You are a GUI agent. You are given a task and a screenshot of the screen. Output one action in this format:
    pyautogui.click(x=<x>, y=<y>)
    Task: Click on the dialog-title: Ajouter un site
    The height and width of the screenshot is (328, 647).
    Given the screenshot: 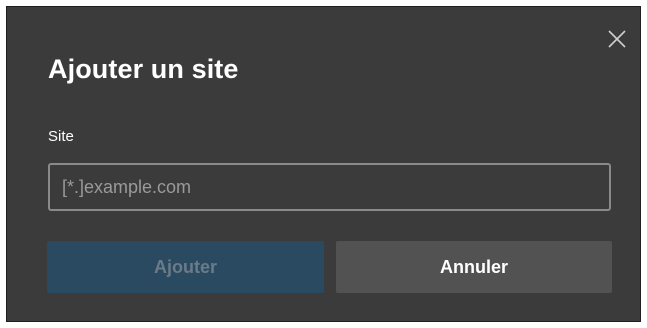 What is the action you would take?
    pyautogui.click(x=143, y=69)
    